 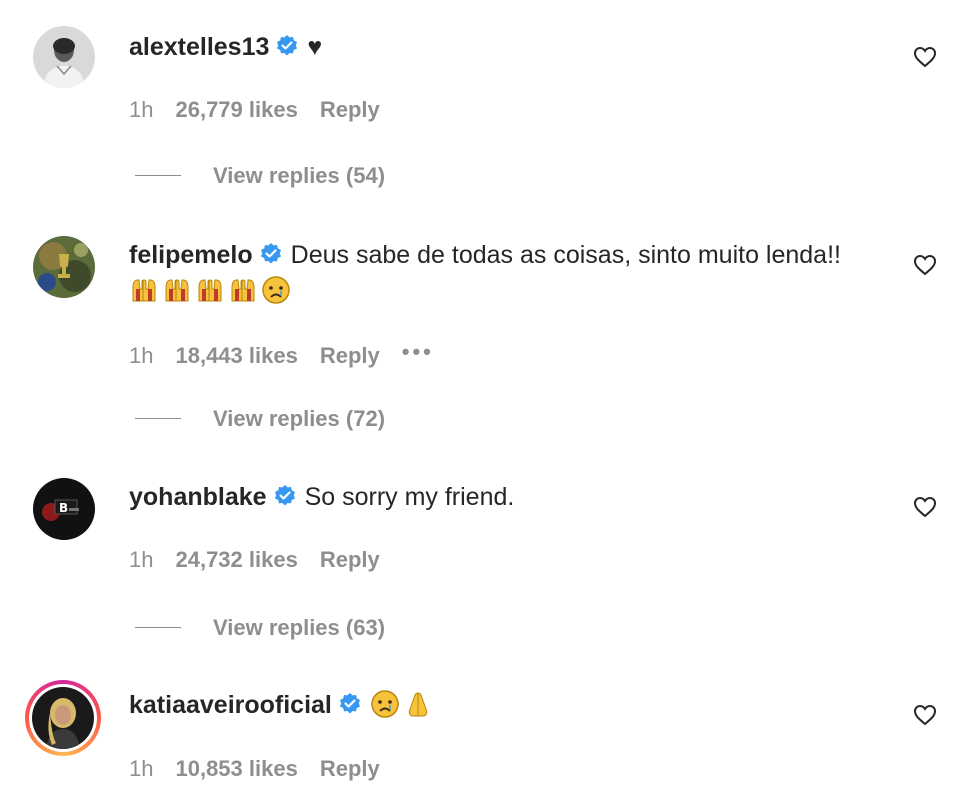 What do you see at coordinates (191, 255) in the screenshot?
I see `username: felipemelo` at bounding box center [191, 255].